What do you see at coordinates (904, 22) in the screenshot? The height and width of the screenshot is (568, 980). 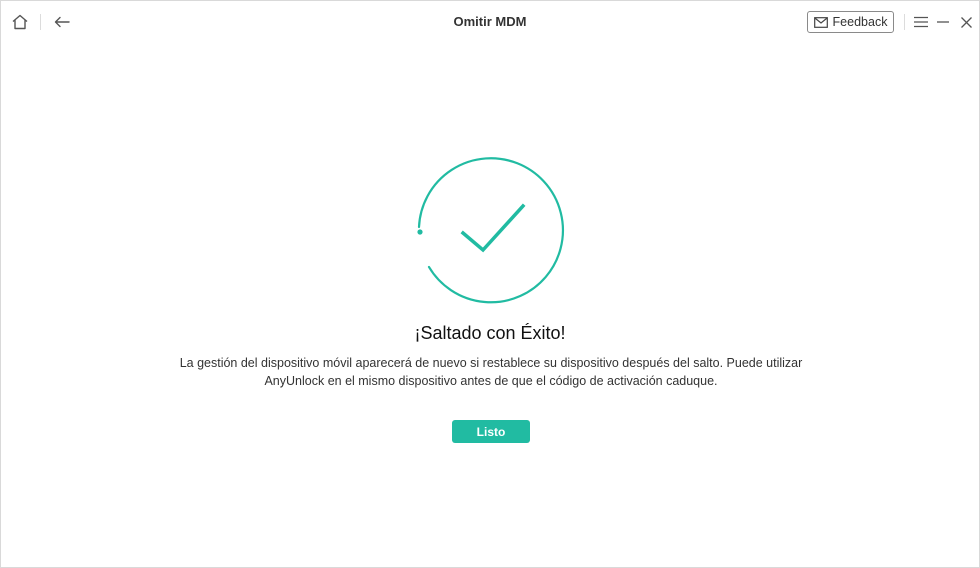 I see `toolbar-separator` at bounding box center [904, 22].